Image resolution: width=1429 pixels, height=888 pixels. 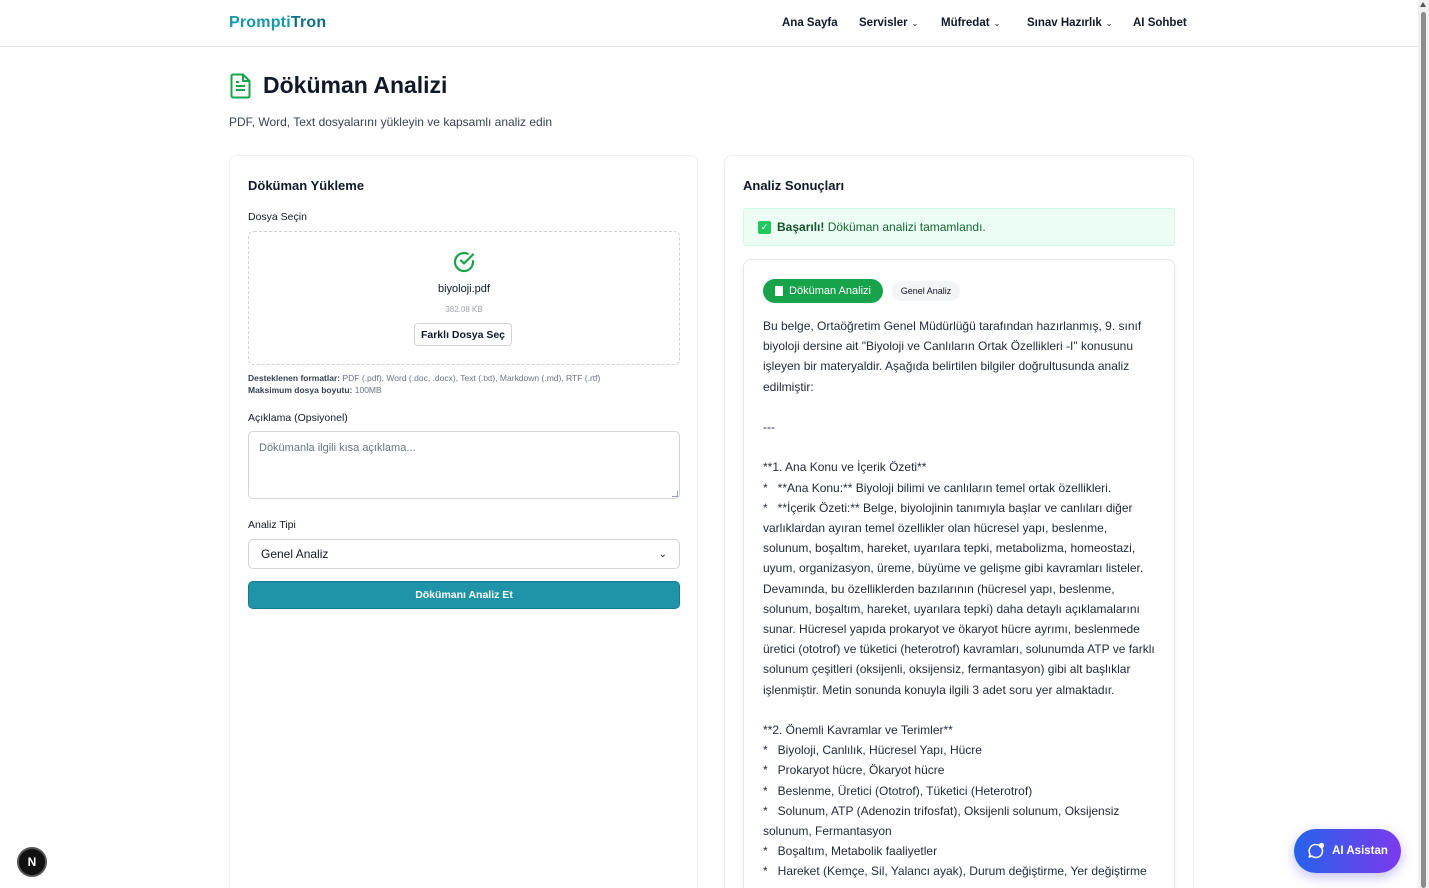 What do you see at coordinates (464, 262) in the screenshot?
I see `check-circle-icon` at bounding box center [464, 262].